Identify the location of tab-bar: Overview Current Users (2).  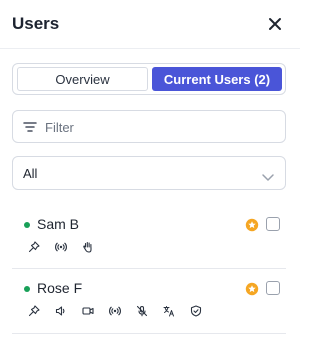
(149, 79).